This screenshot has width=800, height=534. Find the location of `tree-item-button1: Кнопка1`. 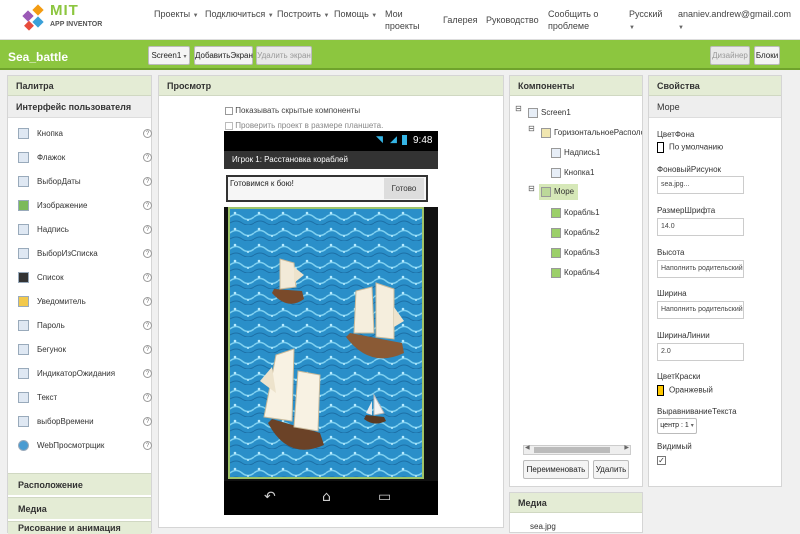

tree-item-button1: Кнопка1 is located at coordinates (572, 173).